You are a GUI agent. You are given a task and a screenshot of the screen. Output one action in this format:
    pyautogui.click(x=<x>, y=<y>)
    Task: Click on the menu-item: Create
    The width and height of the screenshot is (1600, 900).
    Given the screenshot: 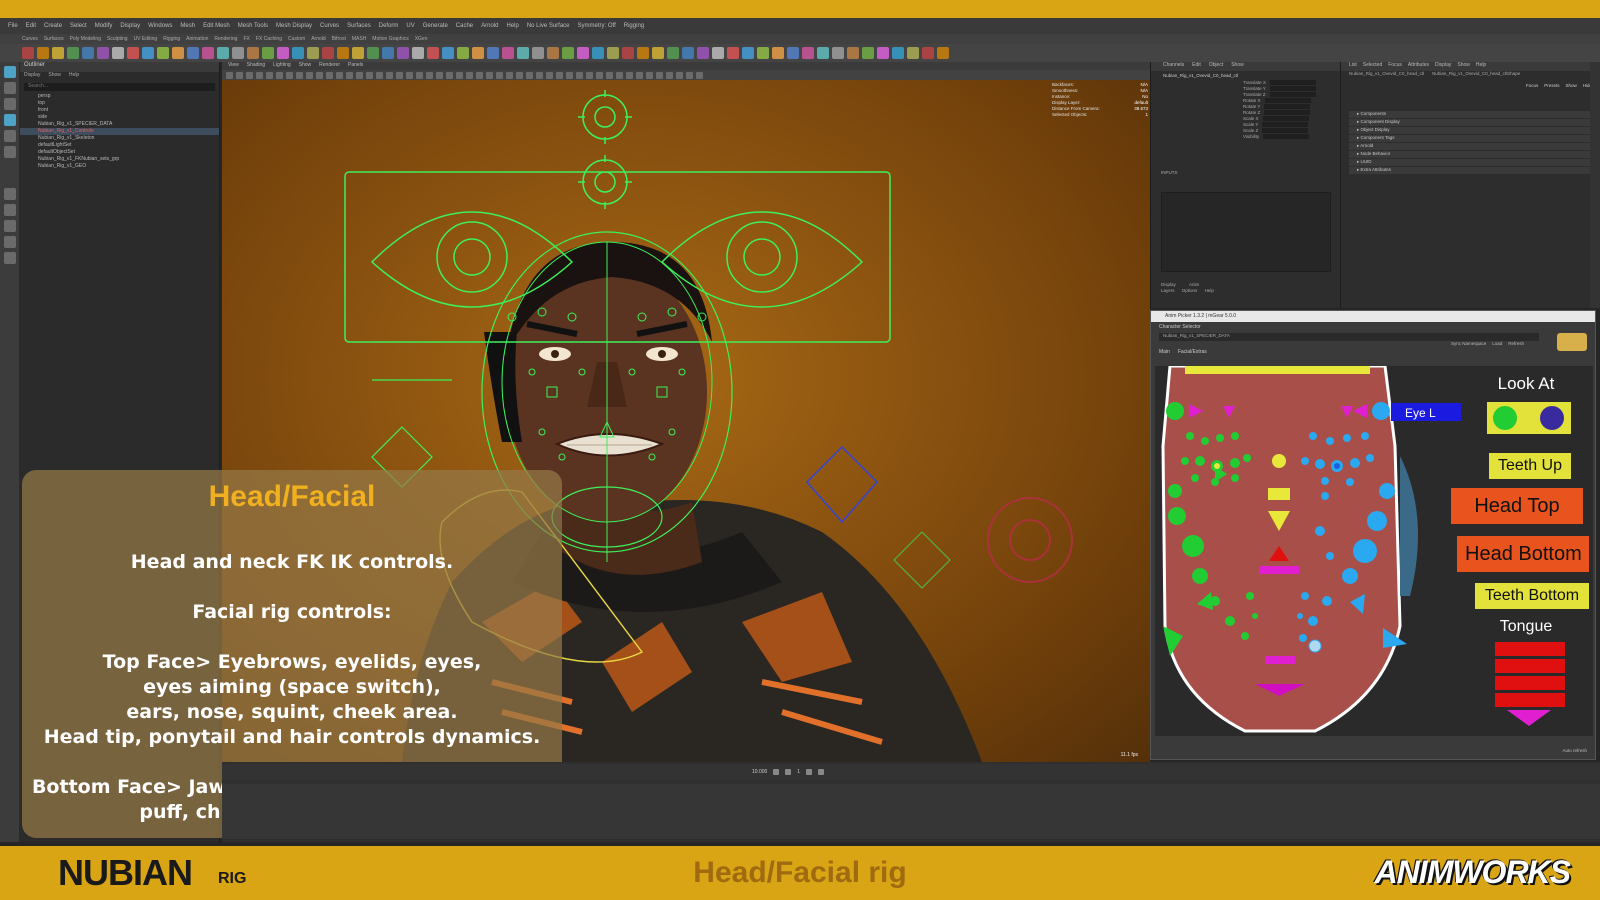 What is the action you would take?
    pyautogui.click(x=53, y=26)
    